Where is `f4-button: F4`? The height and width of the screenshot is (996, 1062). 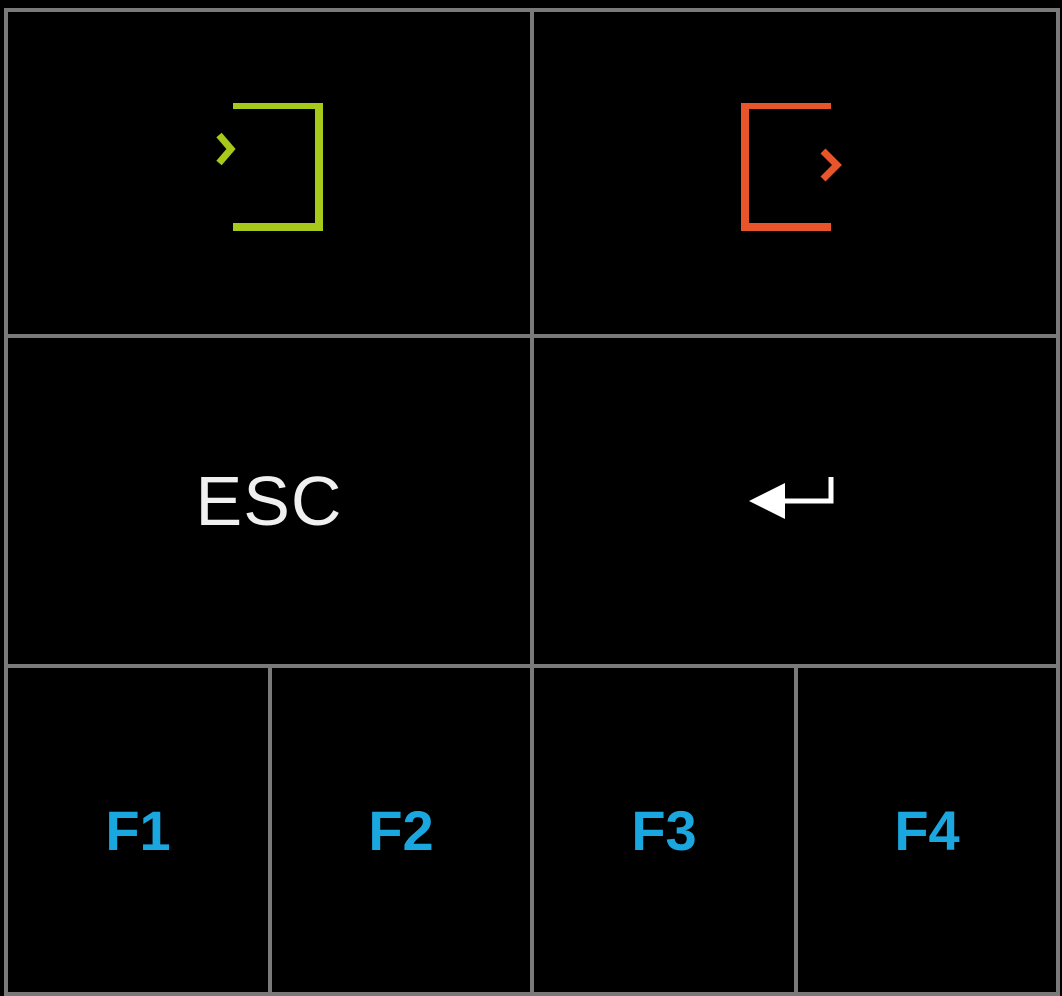
f4-button: F4 is located at coordinates (927, 830).